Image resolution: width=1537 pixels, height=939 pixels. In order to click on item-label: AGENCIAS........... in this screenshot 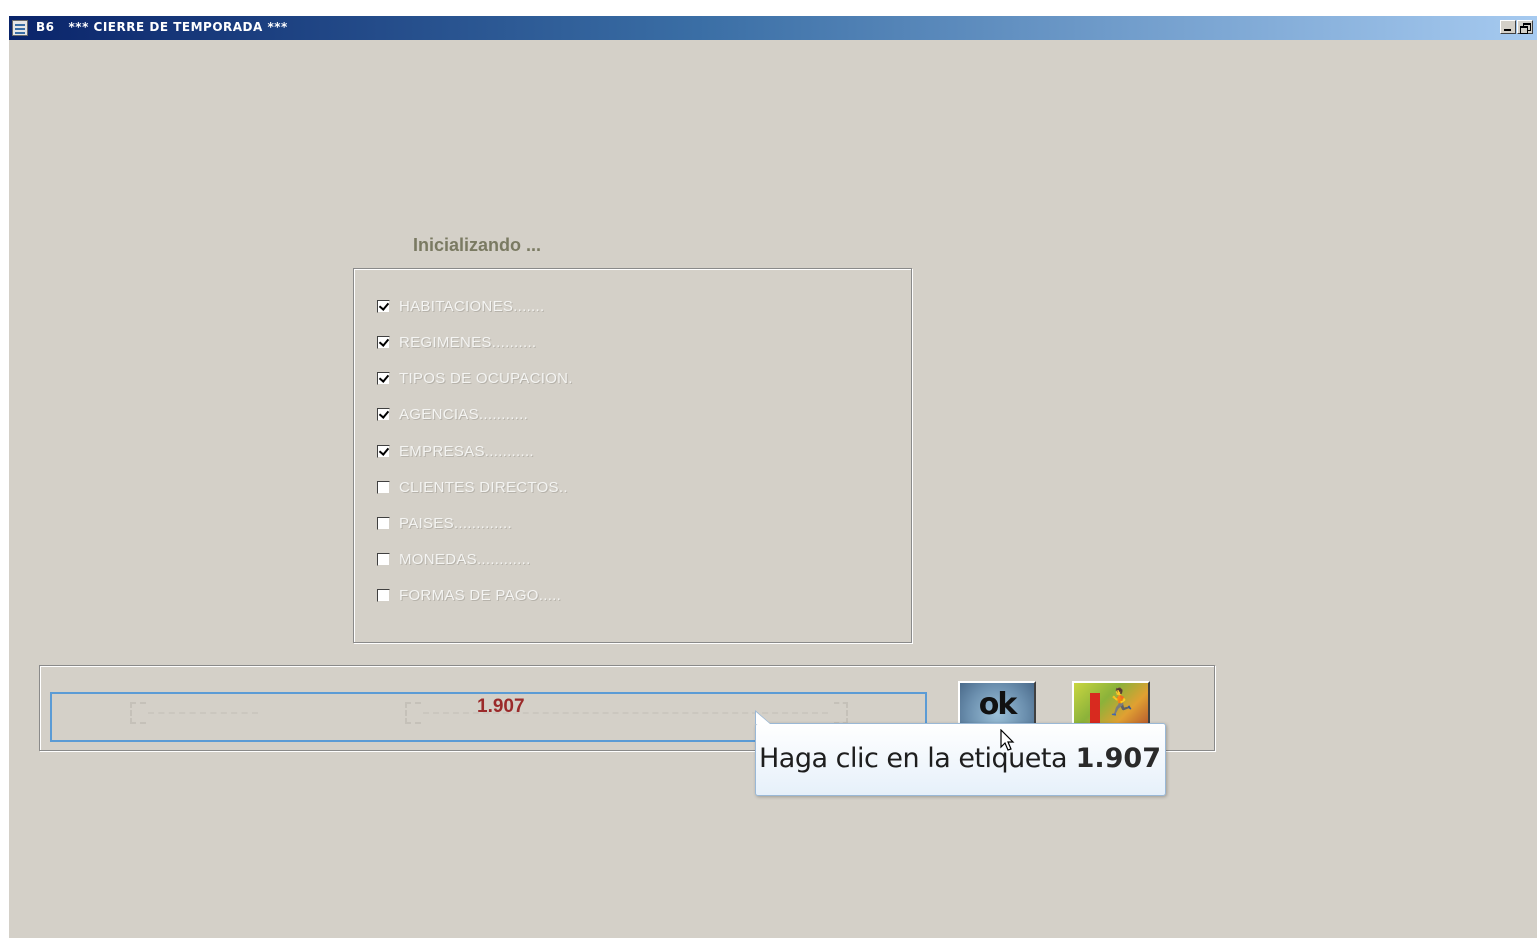, I will do `click(464, 414)`.